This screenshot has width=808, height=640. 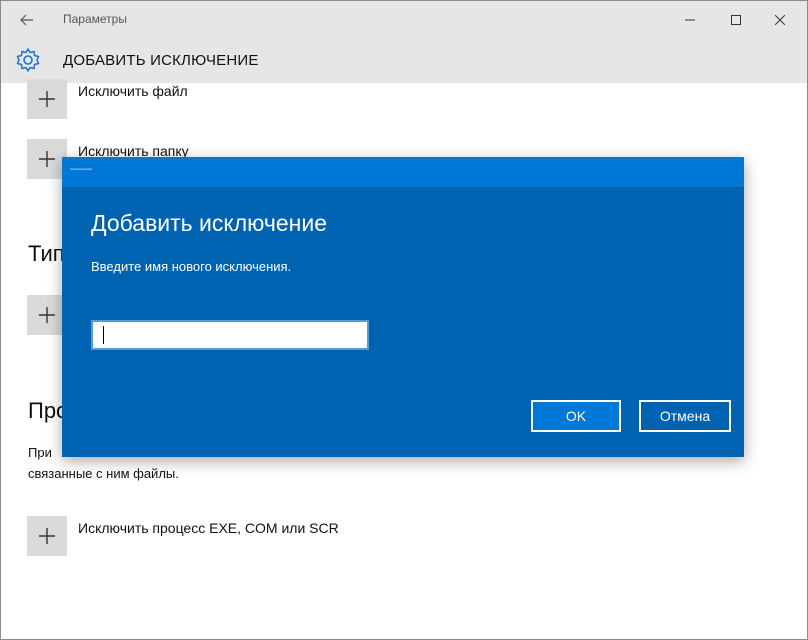 I want to click on dialog-heading: Добавить исключение, so click(x=209, y=223).